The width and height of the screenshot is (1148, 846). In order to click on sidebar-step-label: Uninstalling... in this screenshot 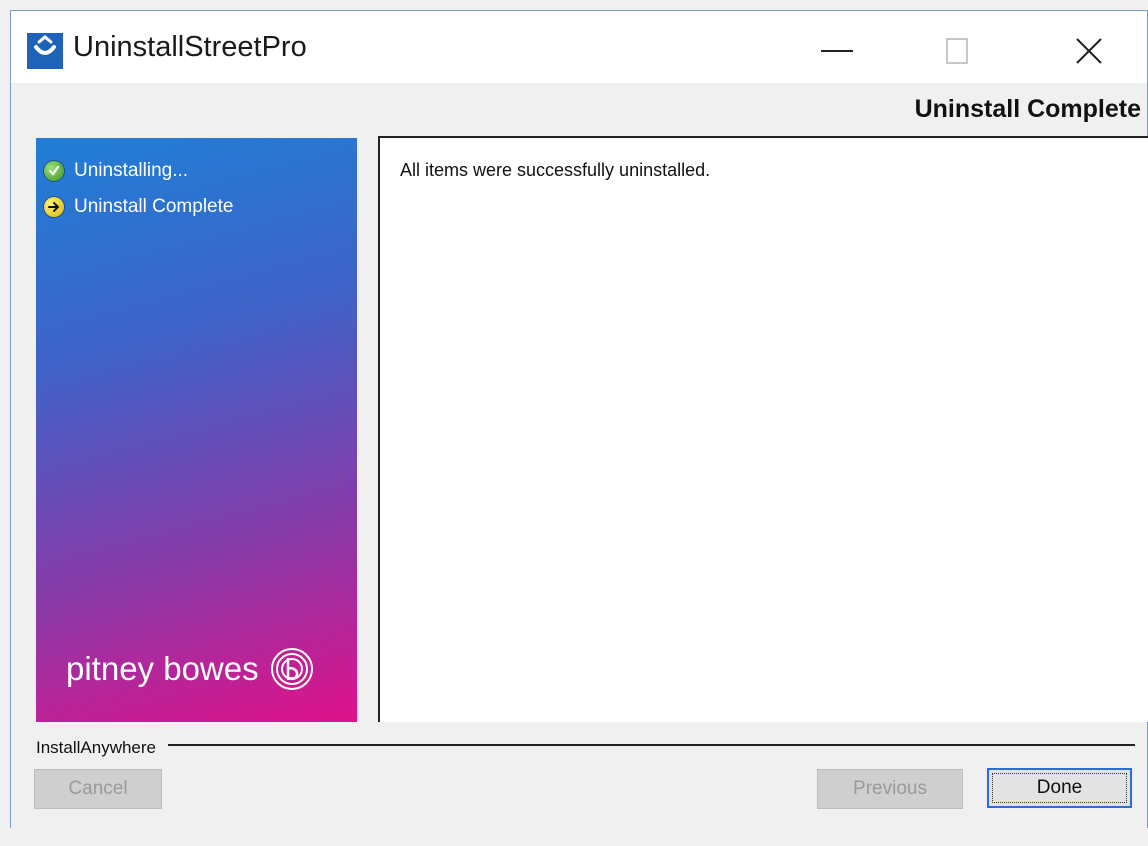, I will do `click(131, 170)`.